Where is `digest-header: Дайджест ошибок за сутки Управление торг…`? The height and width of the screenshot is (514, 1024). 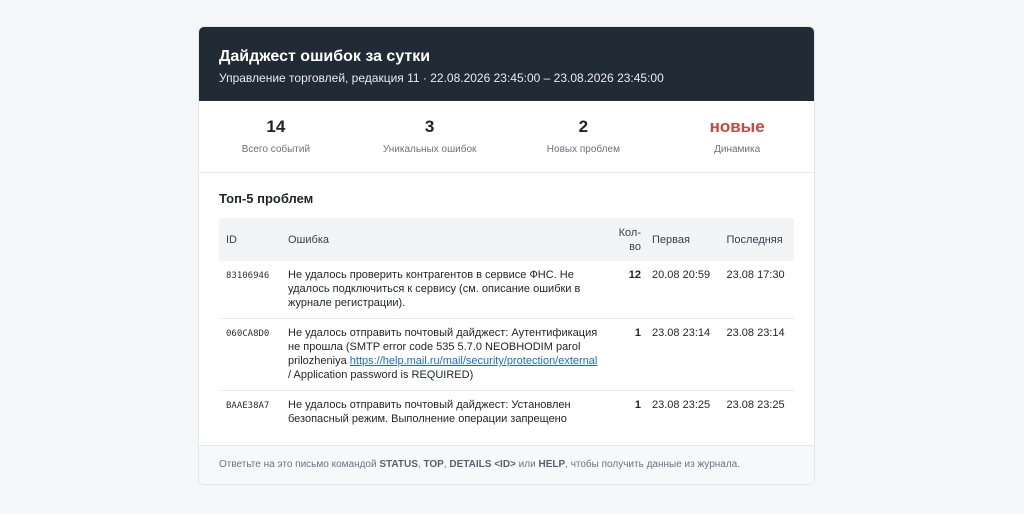
digest-header: Дайджест ошибок за сутки Управление торг… is located at coordinates (506, 64).